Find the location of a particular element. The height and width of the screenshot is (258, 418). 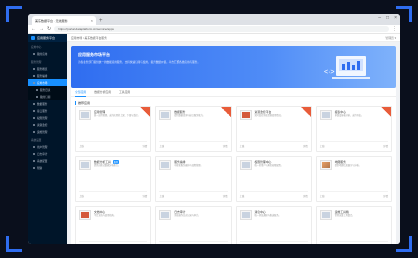

card-header: 服务编排 可视化服务编排与流程管理。 is located at coordinates (193, 165).